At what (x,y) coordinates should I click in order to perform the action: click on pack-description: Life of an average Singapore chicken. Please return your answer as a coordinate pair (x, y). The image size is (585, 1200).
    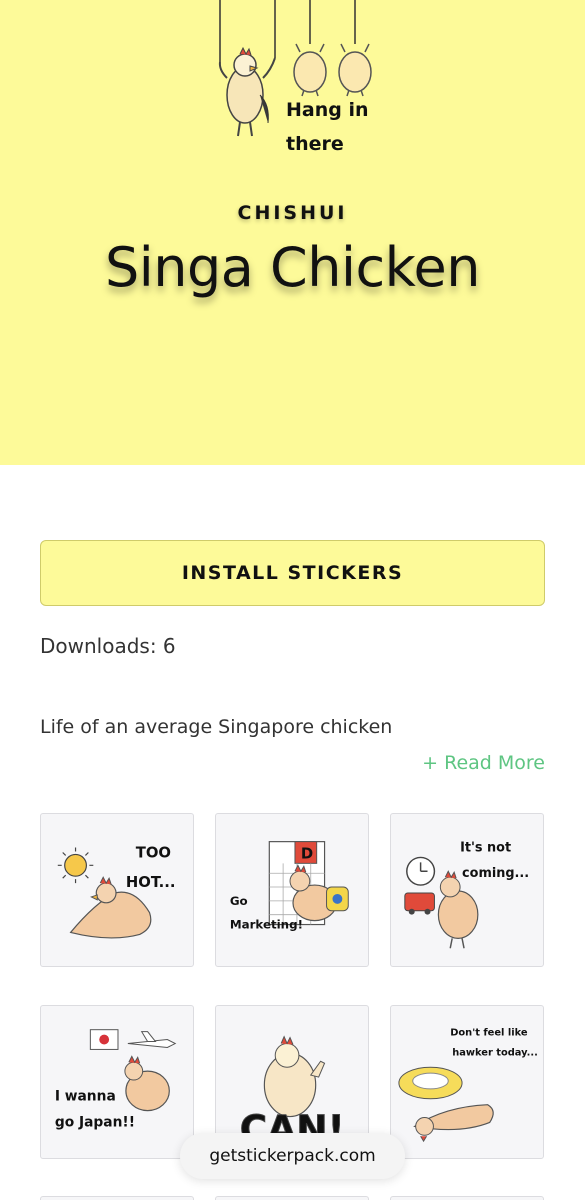
    Looking at the image, I should click on (216, 727).